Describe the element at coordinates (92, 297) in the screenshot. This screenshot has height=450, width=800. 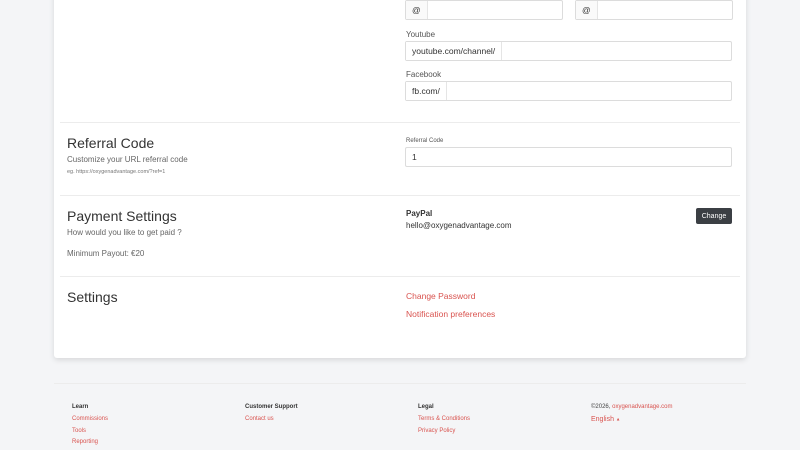
I see `settings-title: Settings` at that location.